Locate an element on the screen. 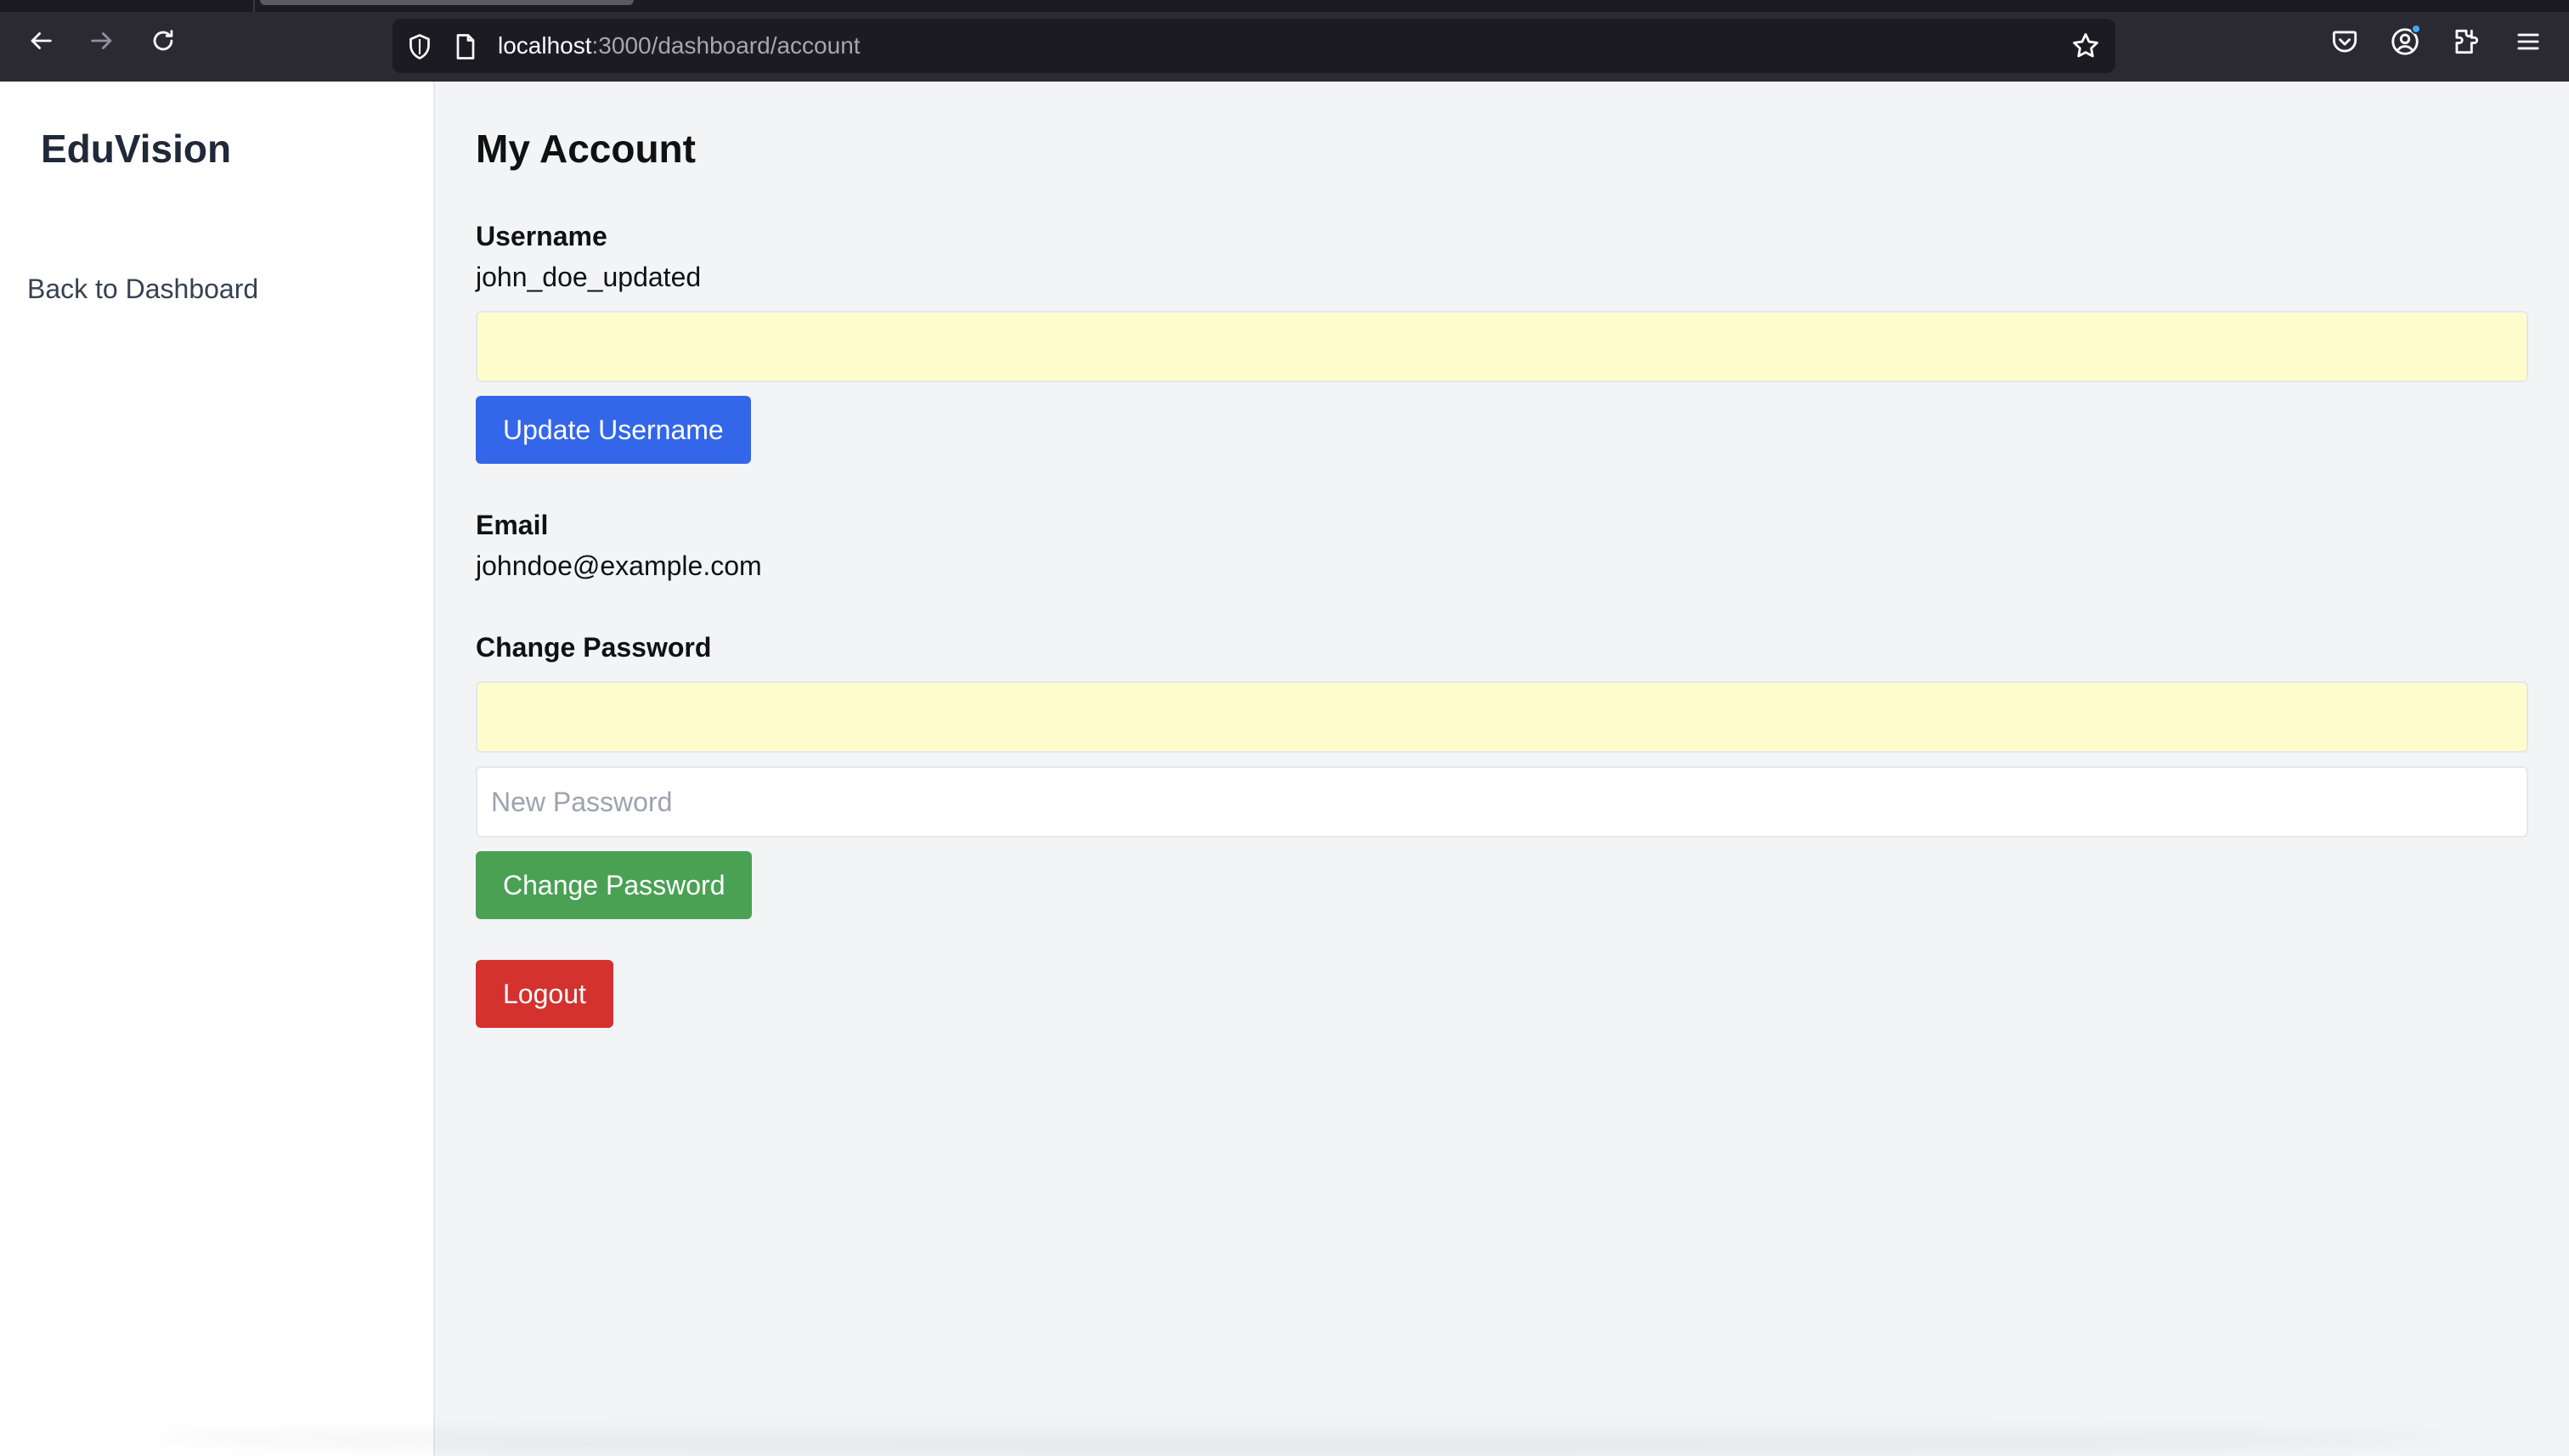 The width and height of the screenshot is (2569, 1456). puzzle-icon is located at coordinates (2467, 42).